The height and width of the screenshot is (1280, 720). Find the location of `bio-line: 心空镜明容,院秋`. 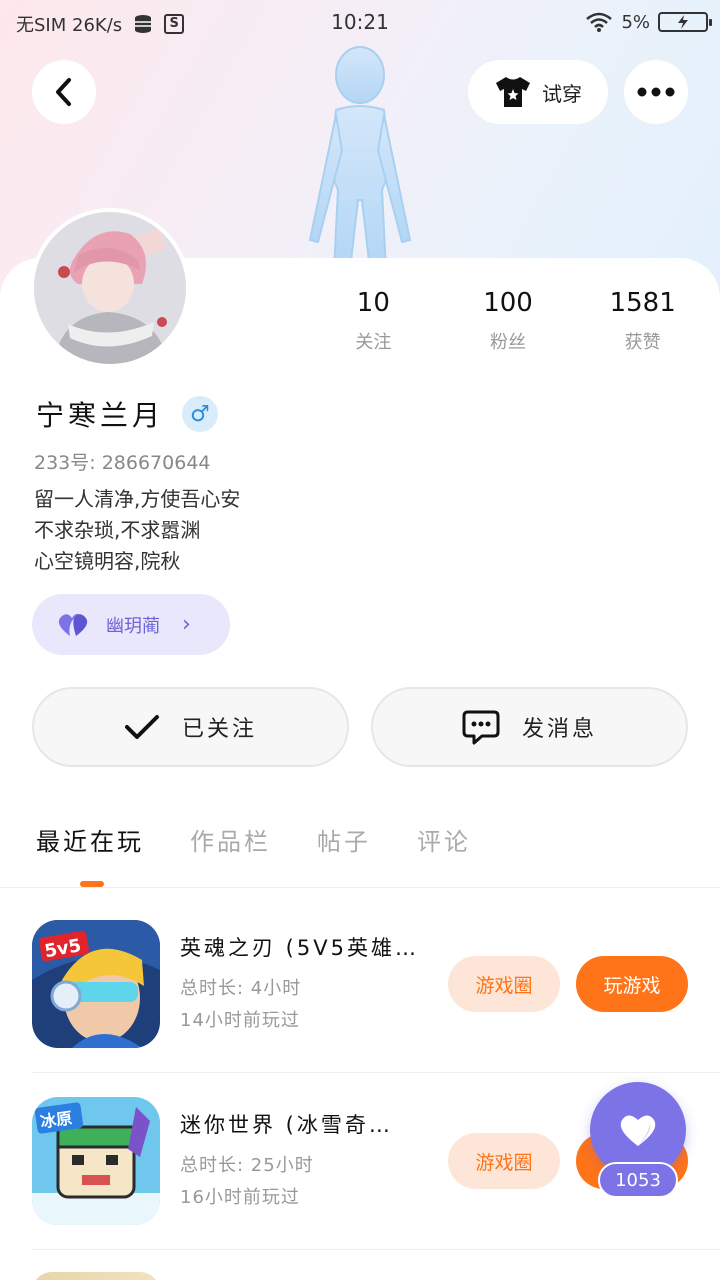

bio-line: 心空镜明容,院秋 is located at coordinates (107, 561).